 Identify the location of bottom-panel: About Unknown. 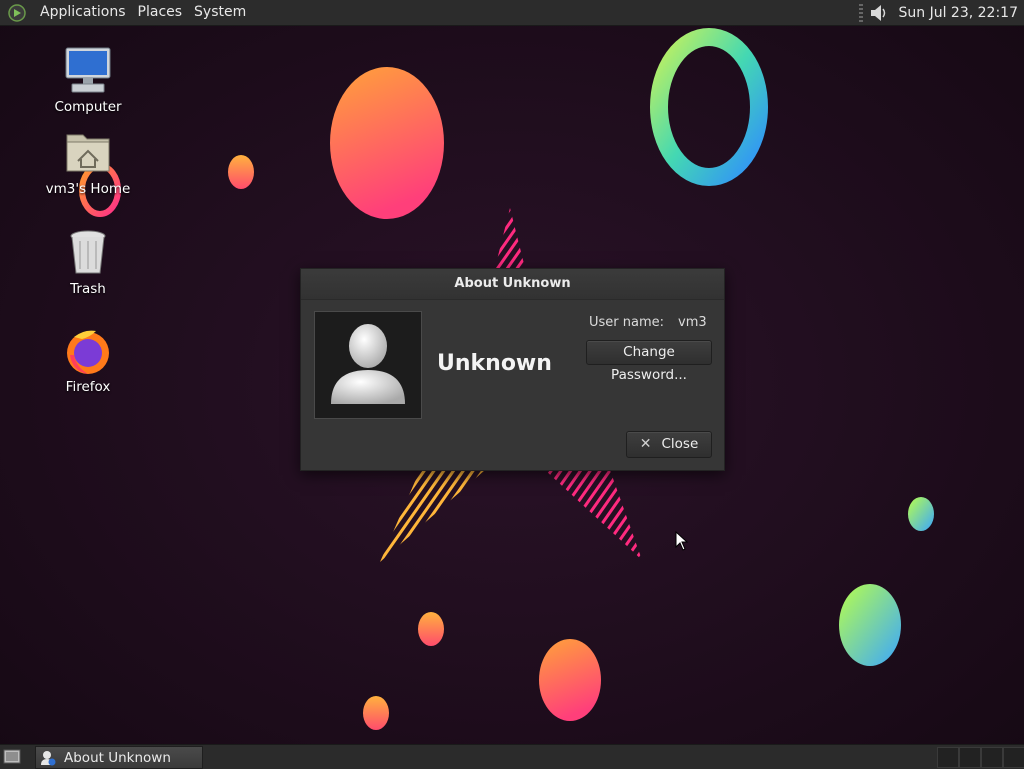
(512, 756).